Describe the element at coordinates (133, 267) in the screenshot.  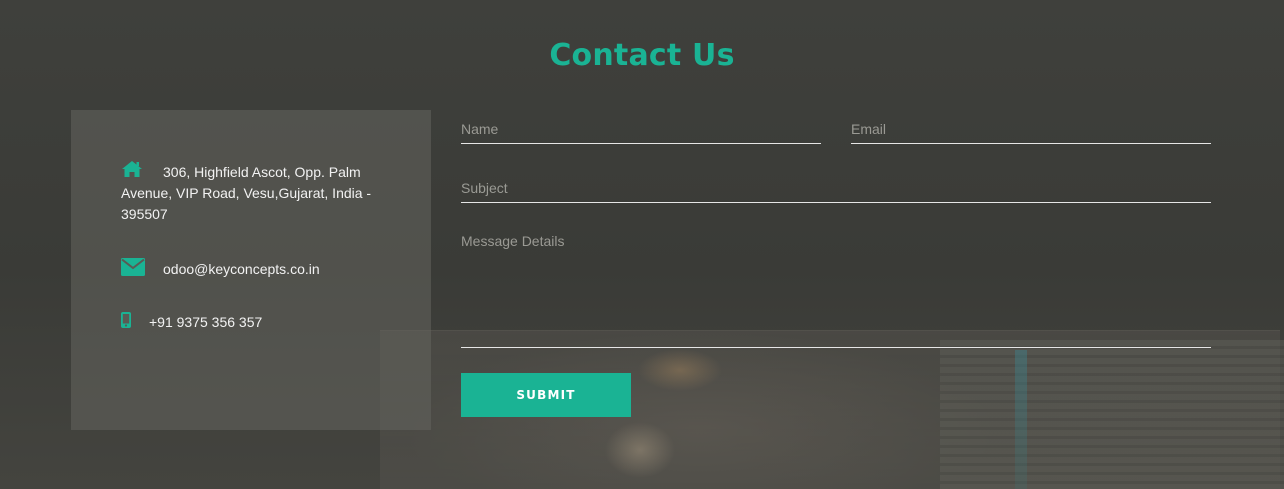
I see `envelope-icon` at that location.